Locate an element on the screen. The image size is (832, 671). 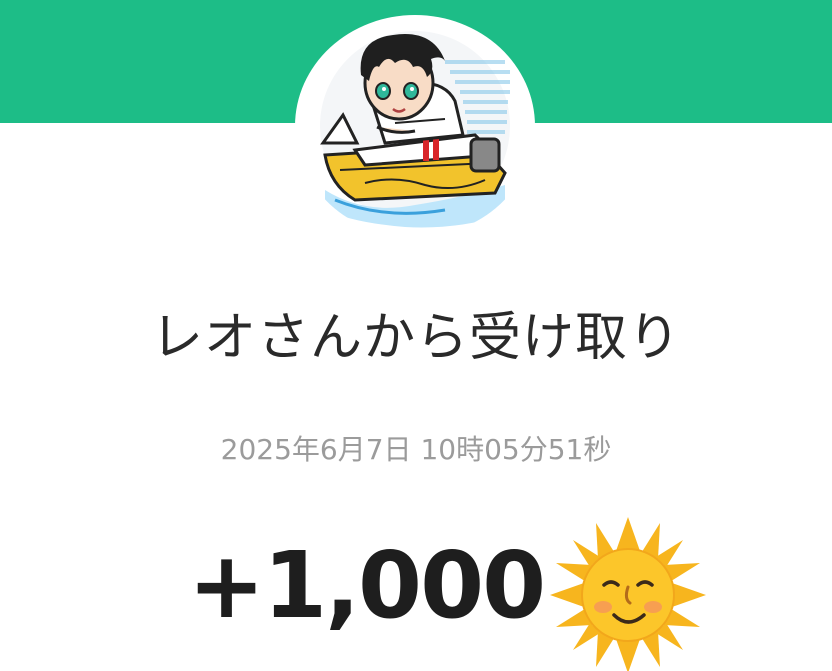
sun-with-face-icon is located at coordinates (628, 594).